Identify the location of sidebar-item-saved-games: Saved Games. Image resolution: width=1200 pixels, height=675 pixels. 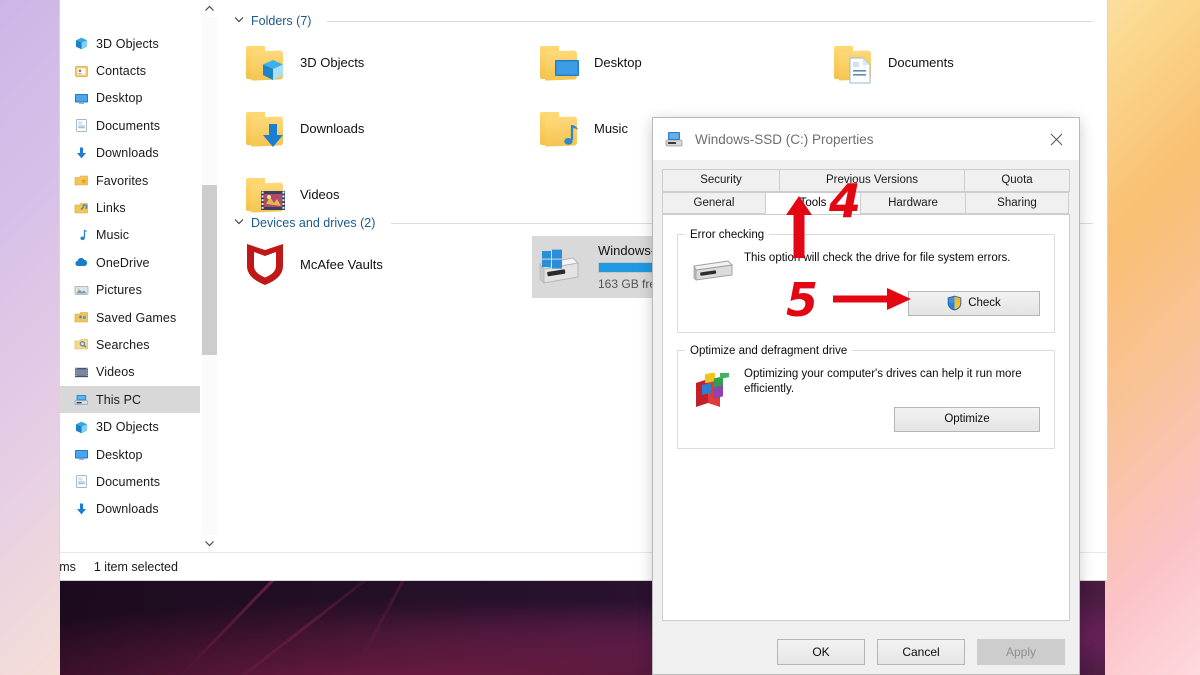
(130, 317).